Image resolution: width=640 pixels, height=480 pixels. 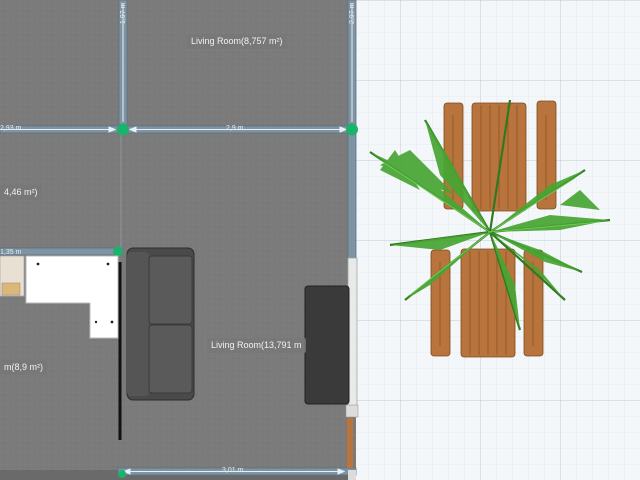 What do you see at coordinates (23, 367) in the screenshot?
I see `room-label-bottom-left: m(8,9 m²)` at bounding box center [23, 367].